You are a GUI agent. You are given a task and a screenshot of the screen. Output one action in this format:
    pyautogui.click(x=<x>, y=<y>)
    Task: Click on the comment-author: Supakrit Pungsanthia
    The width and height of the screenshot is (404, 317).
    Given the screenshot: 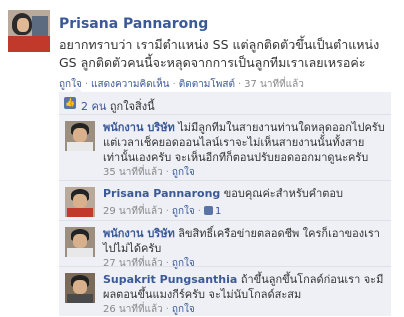 What is the action you would take?
    pyautogui.click(x=170, y=279)
    